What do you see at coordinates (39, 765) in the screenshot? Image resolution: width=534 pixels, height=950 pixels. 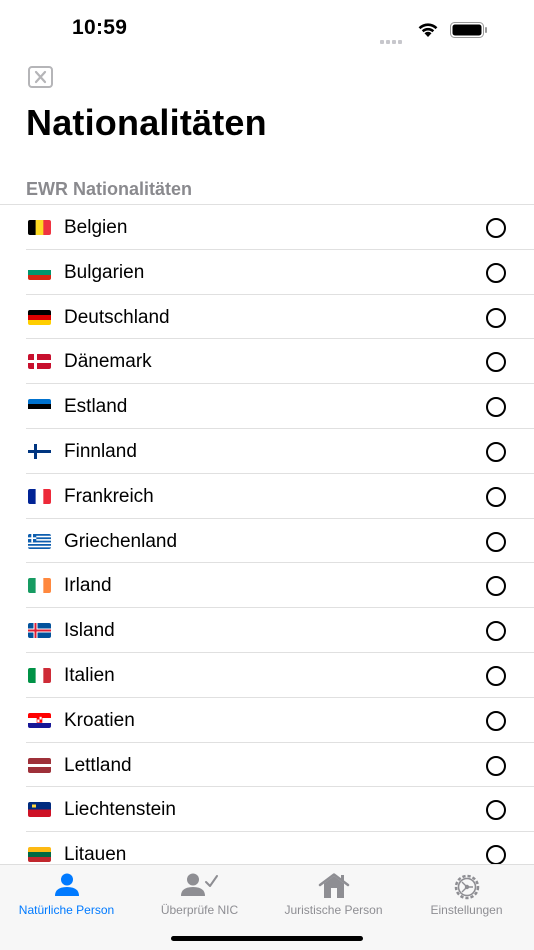 I see `flag-latvia-icon` at bounding box center [39, 765].